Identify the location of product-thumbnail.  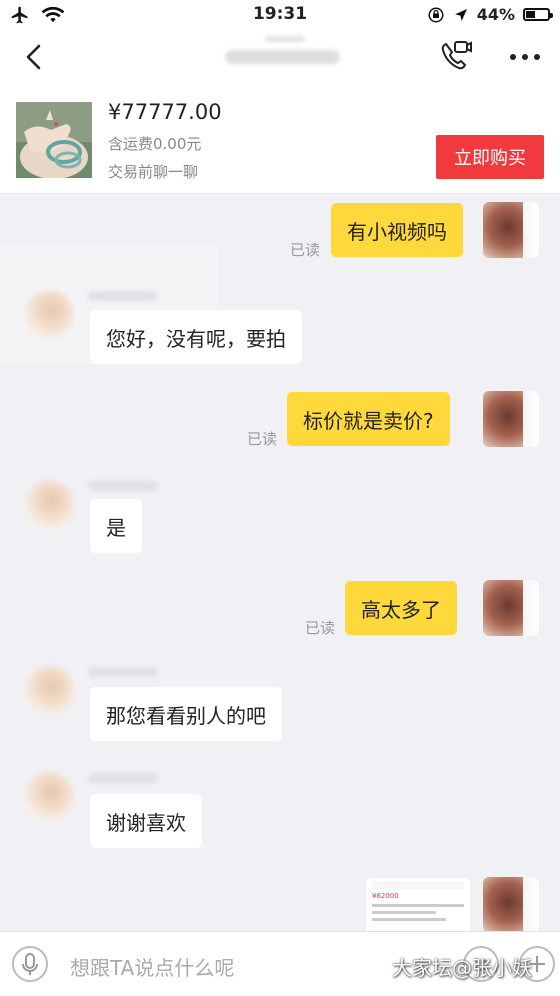
(54, 140).